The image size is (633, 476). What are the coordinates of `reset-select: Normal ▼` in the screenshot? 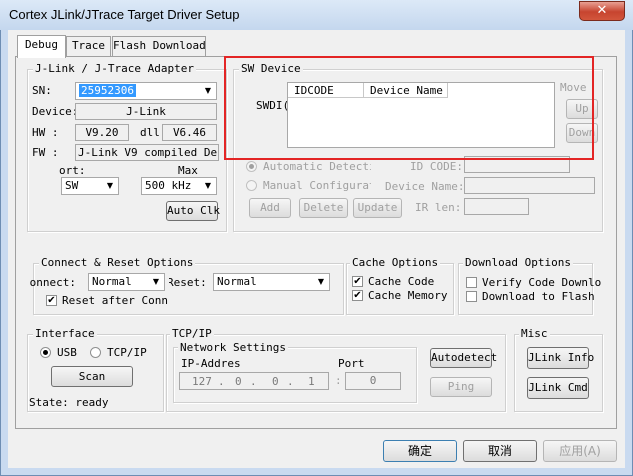 It's located at (271, 282).